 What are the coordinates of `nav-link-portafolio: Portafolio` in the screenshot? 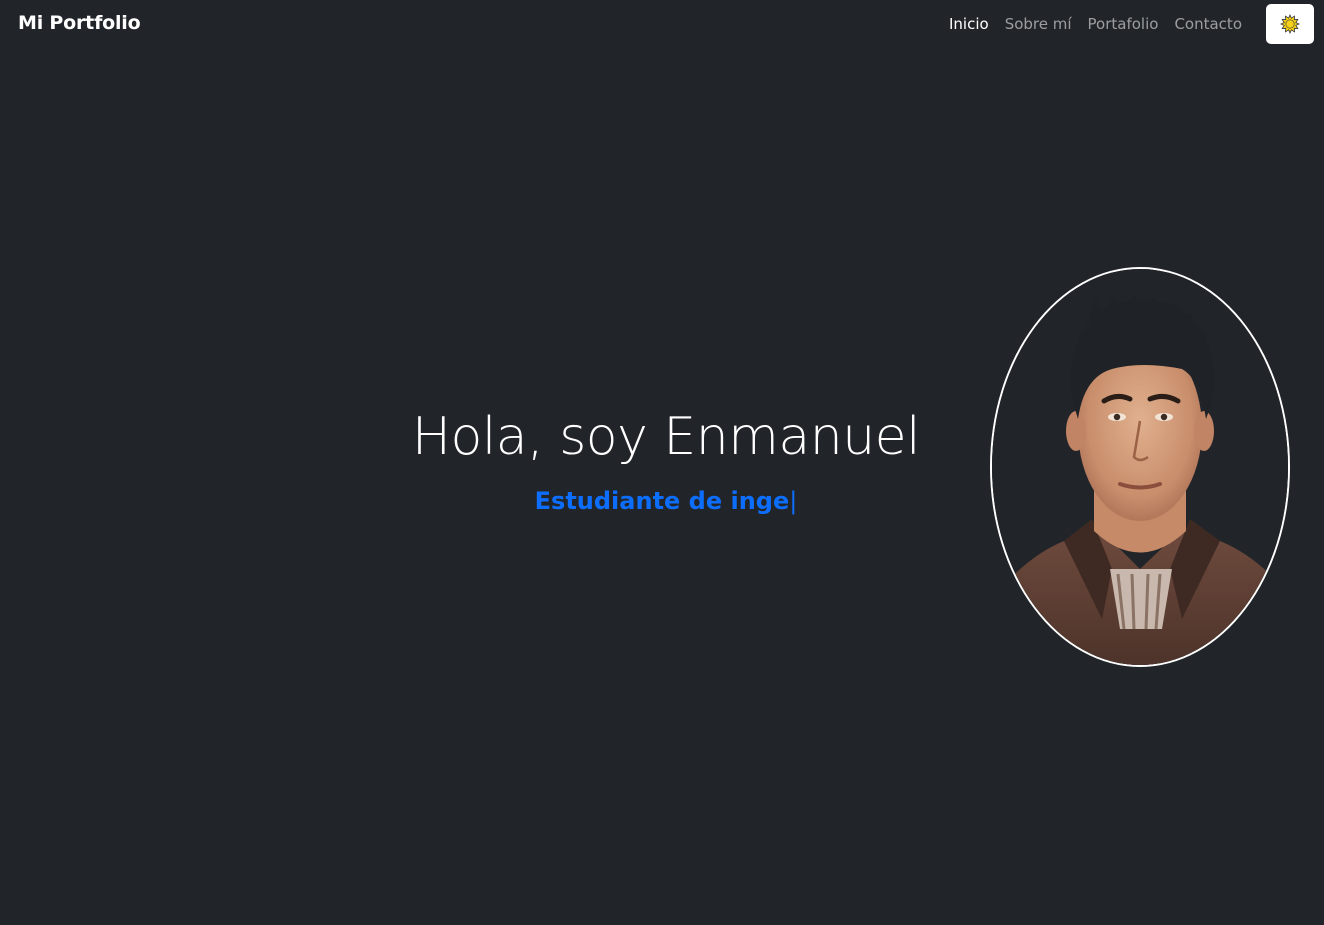 It's located at (1123, 24).